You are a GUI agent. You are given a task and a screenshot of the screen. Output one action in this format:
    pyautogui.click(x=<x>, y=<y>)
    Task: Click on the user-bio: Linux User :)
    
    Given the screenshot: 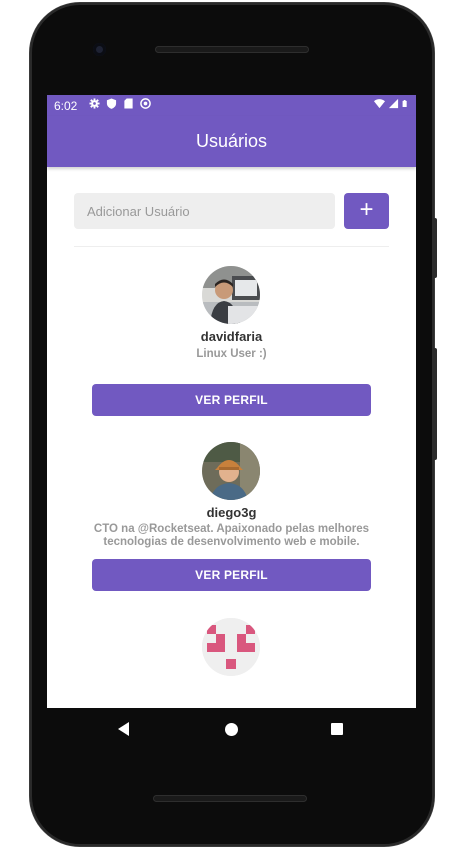 What is the action you would take?
    pyautogui.click(x=231, y=354)
    